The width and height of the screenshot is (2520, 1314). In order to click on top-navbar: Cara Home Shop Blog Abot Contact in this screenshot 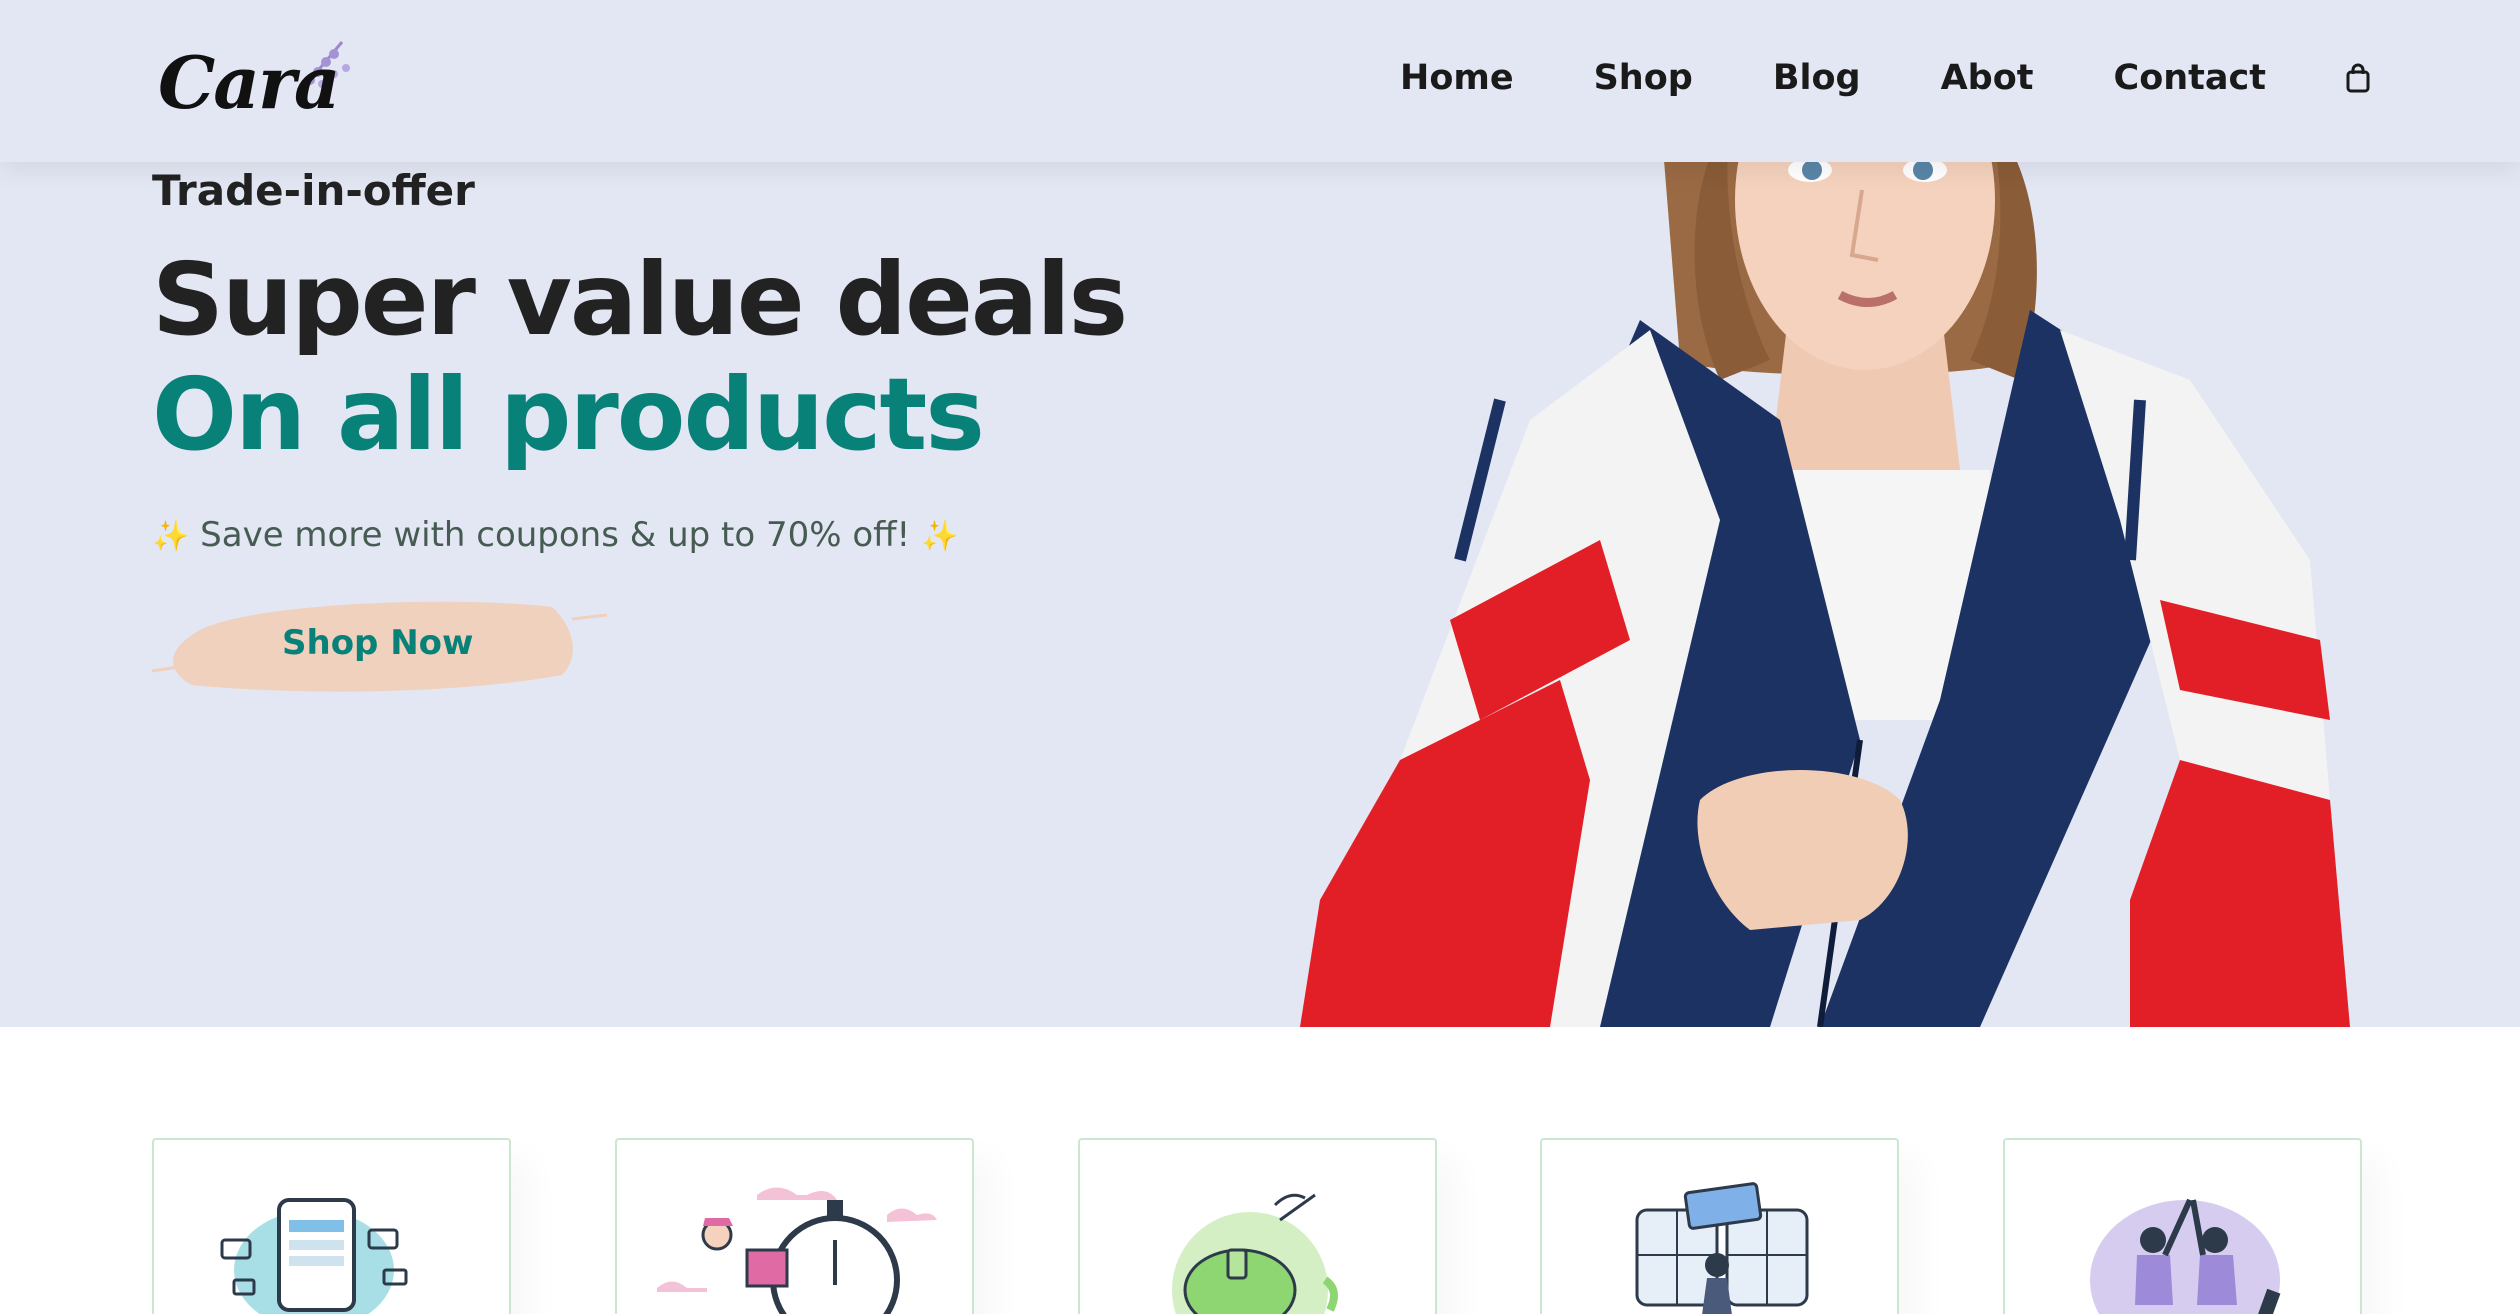, I will do `click(1260, 81)`.